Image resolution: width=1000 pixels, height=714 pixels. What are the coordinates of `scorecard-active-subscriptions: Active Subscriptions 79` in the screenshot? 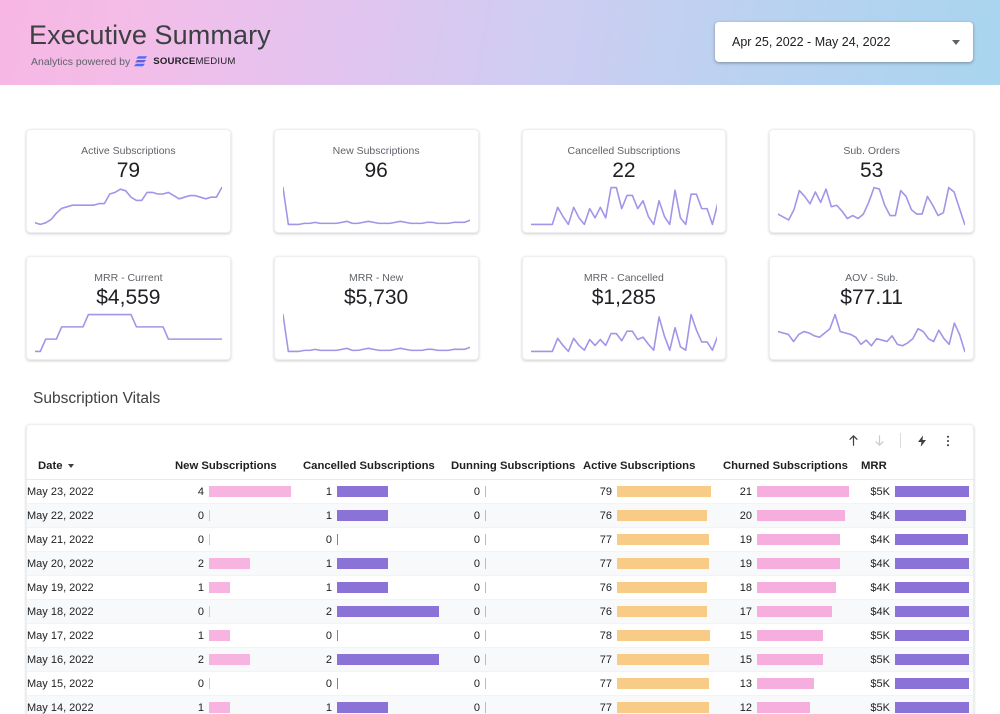 It's located at (128, 181).